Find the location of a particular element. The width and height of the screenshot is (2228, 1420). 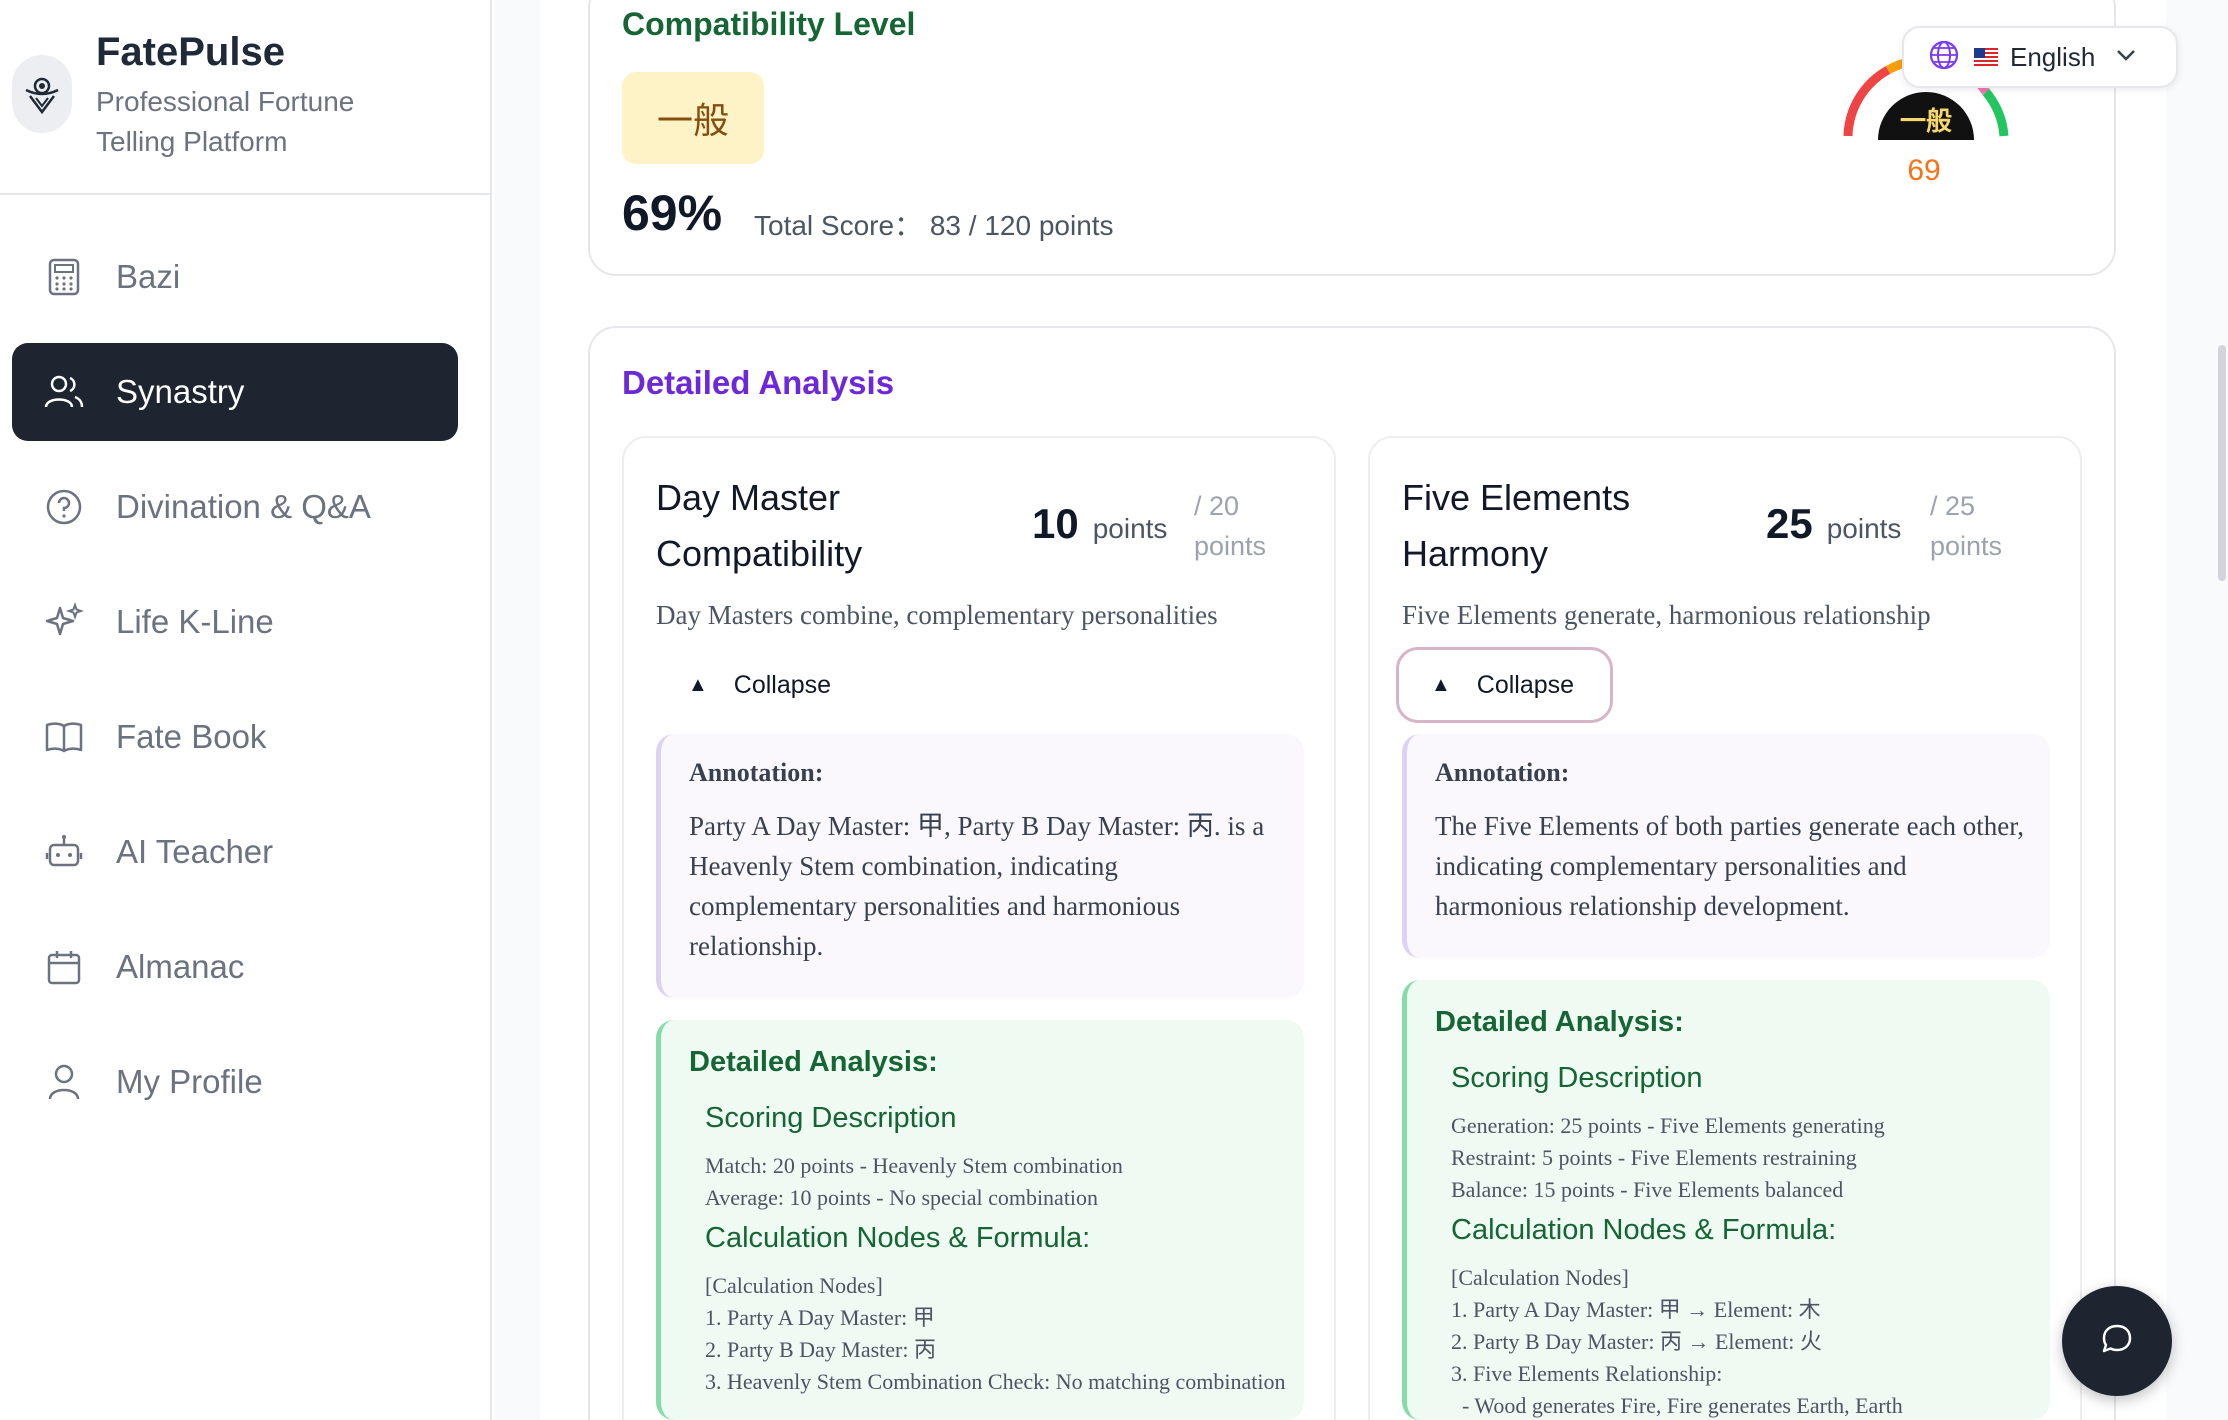

sidebar-item-life-k-line: Life K-Line is located at coordinates (235, 622).